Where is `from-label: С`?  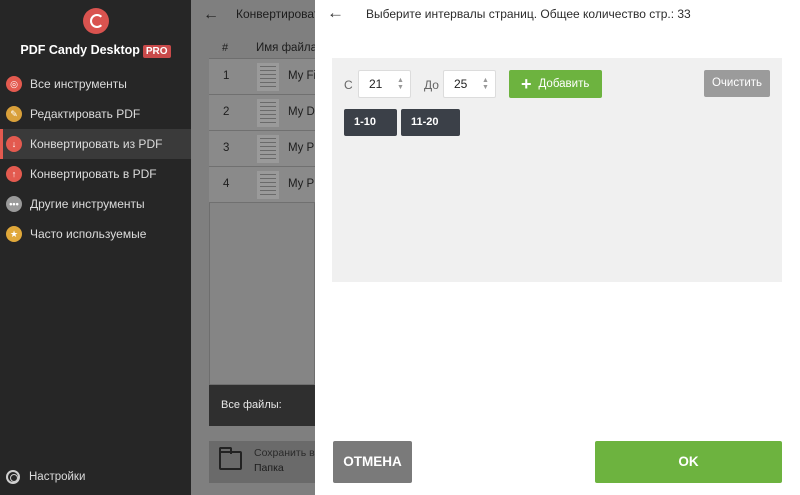
from-label: С is located at coordinates (348, 85).